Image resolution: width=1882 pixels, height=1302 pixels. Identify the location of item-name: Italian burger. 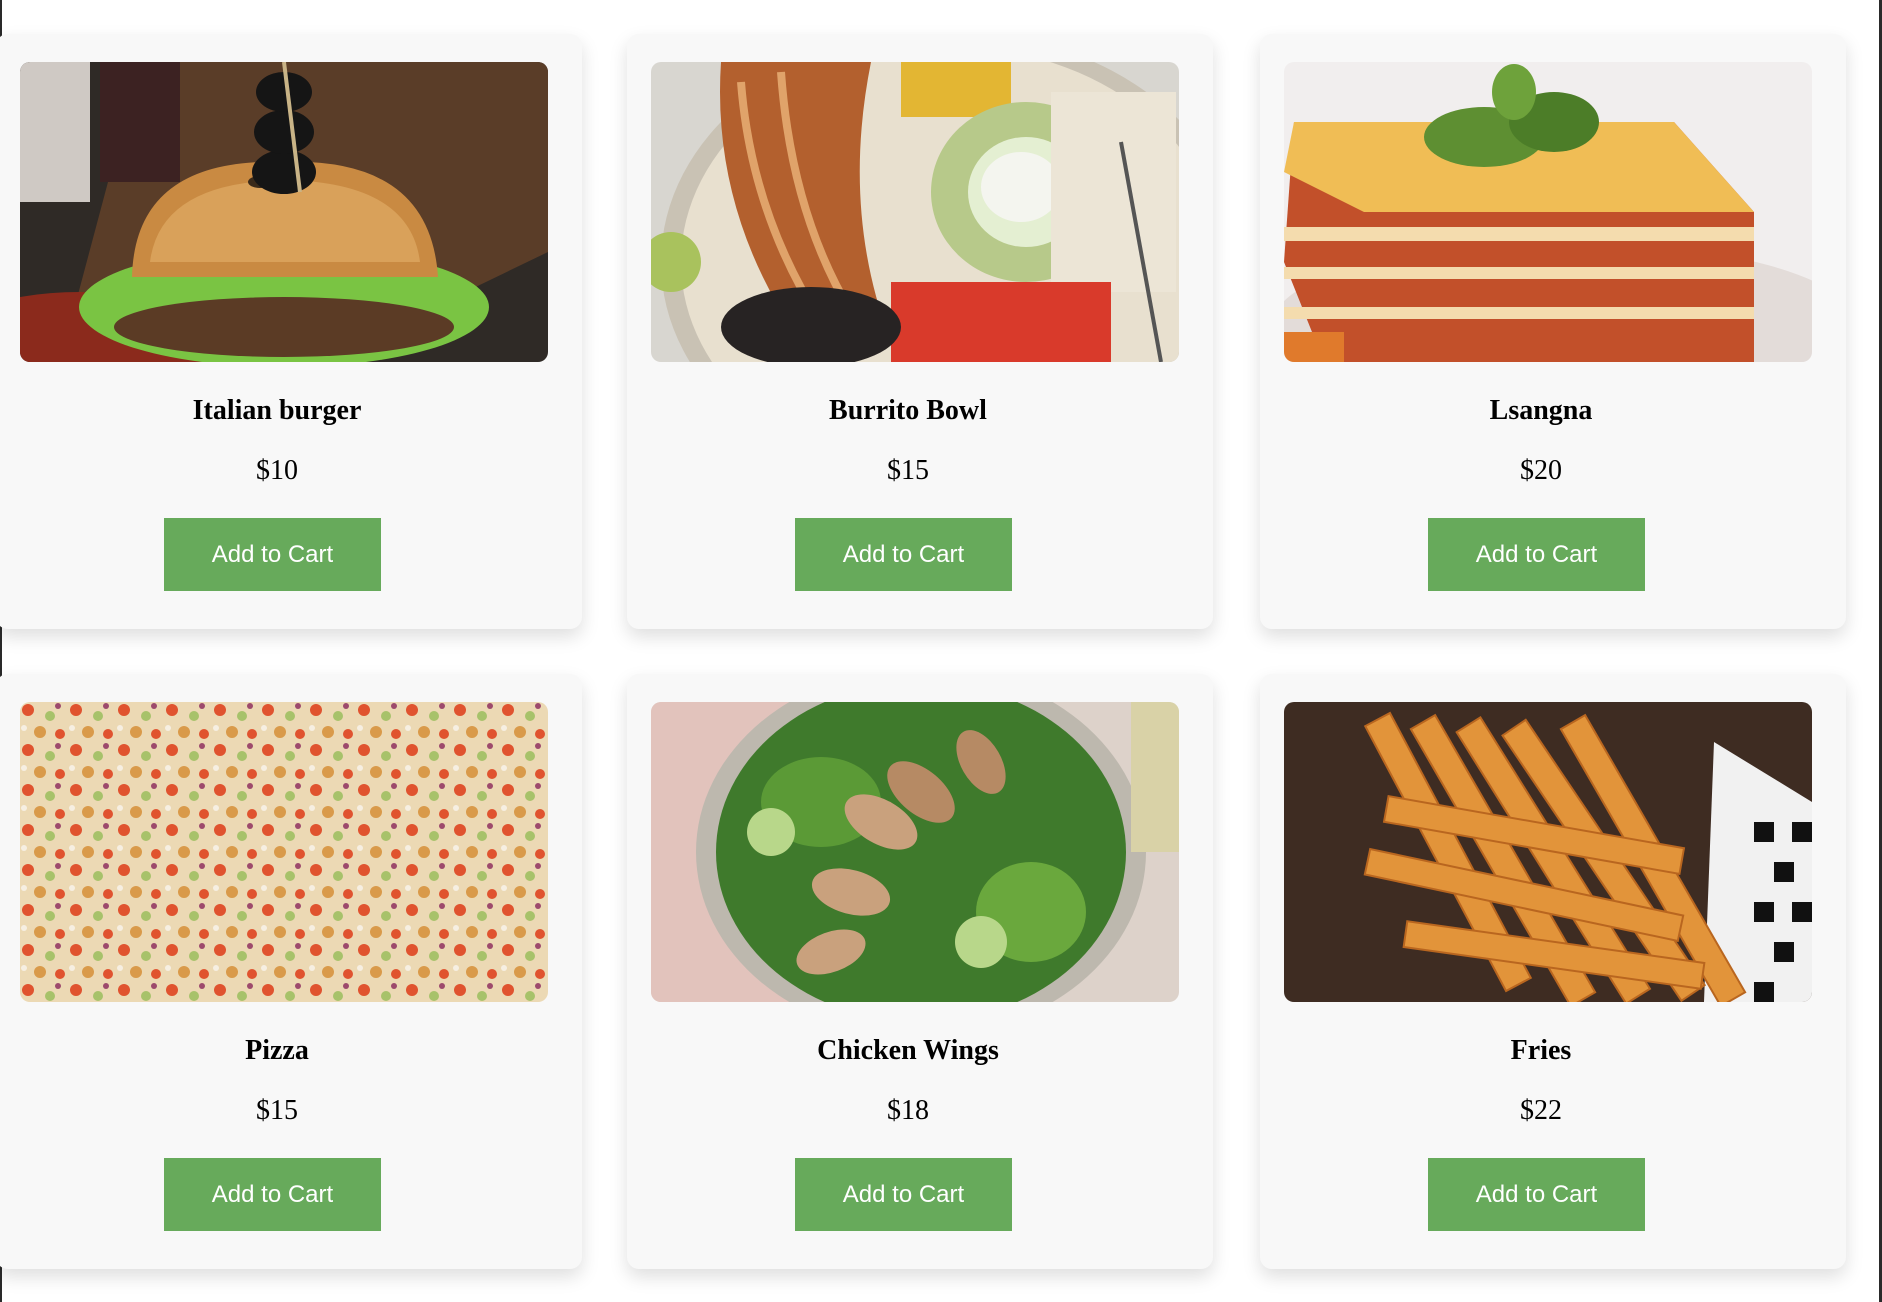
(277, 410).